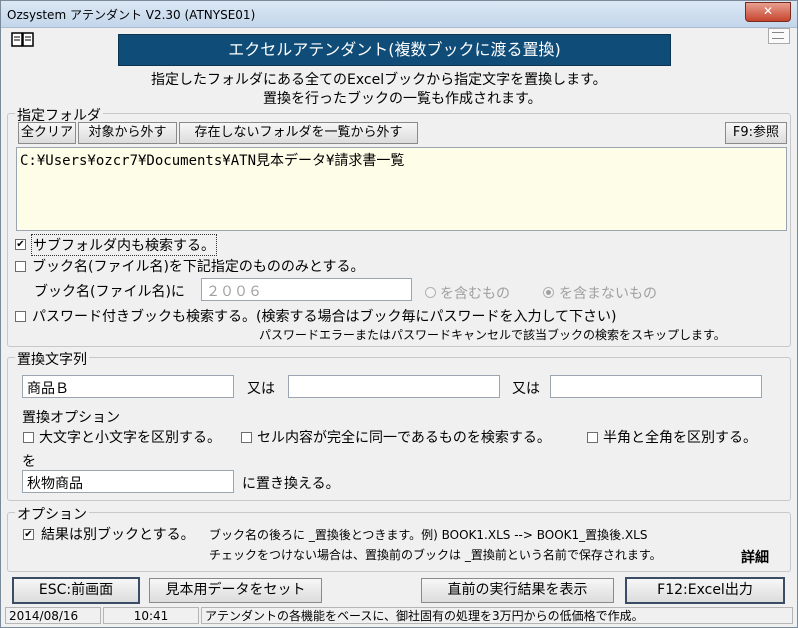  Describe the element at coordinates (306, 289) in the screenshot. I see `bookname-input: ２００６` at that location.